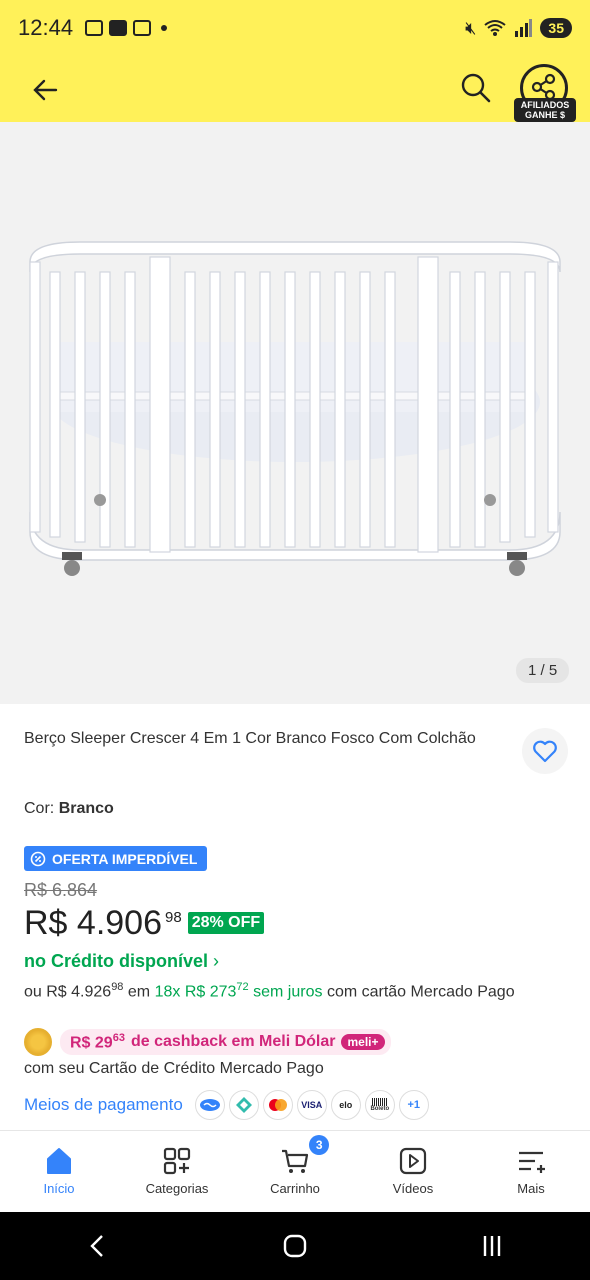  I want to click on nav-label-more: Mais, so click(531, 1188).